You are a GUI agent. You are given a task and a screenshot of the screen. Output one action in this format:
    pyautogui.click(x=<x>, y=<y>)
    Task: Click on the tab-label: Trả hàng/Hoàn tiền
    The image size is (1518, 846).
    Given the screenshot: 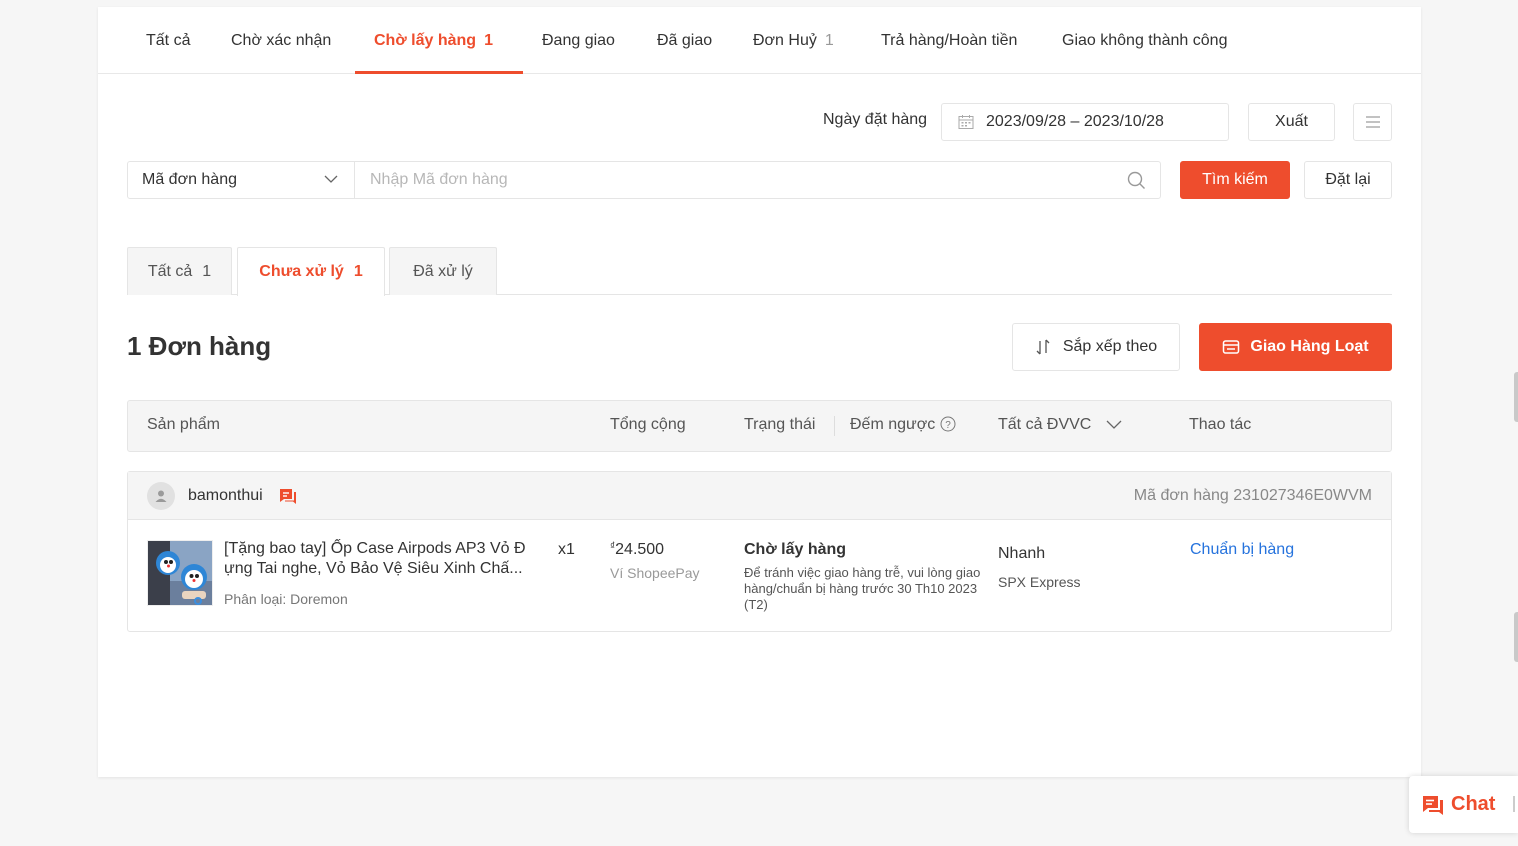 What is the action you would take?
    pyautogui.click(x=949, y=40)
    